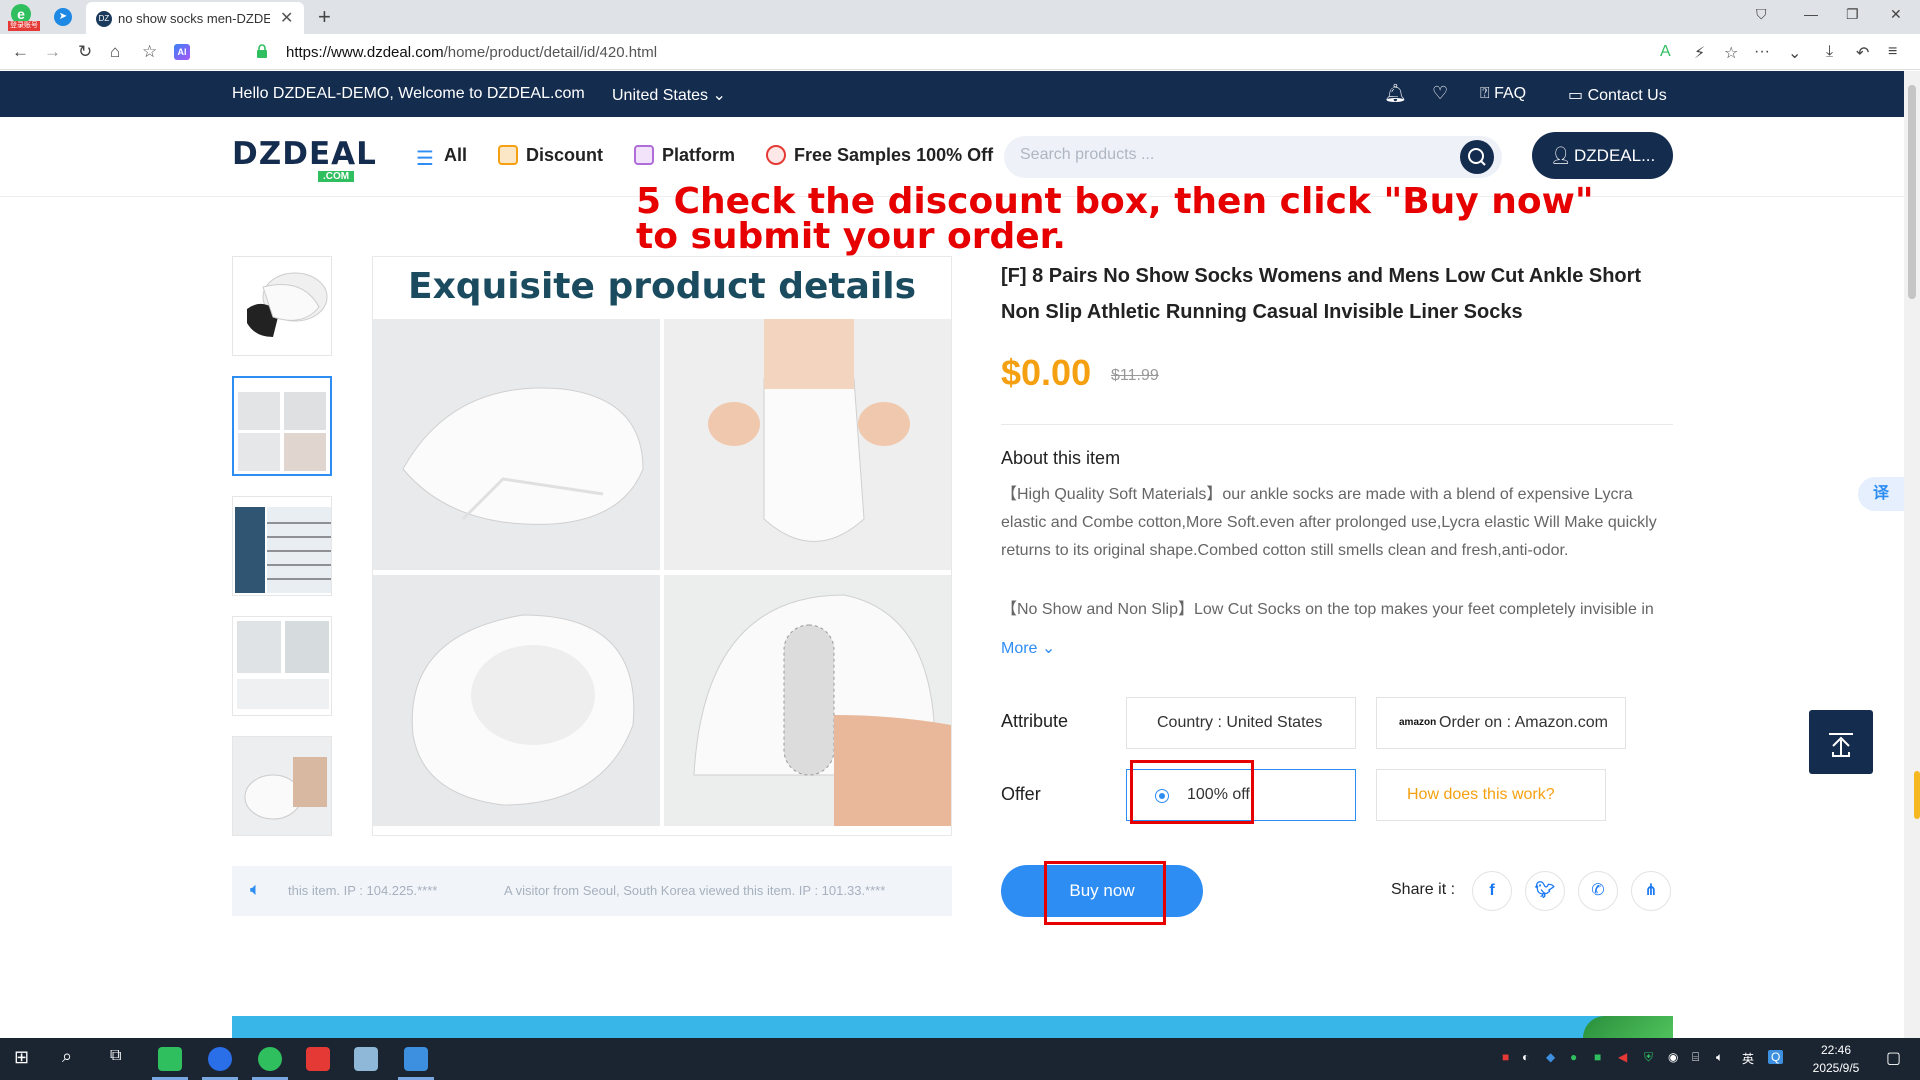  What do you see at coordinates (660, 95) in the screenshot?
I see `country-label: United States` at bounding box center [660, 95].